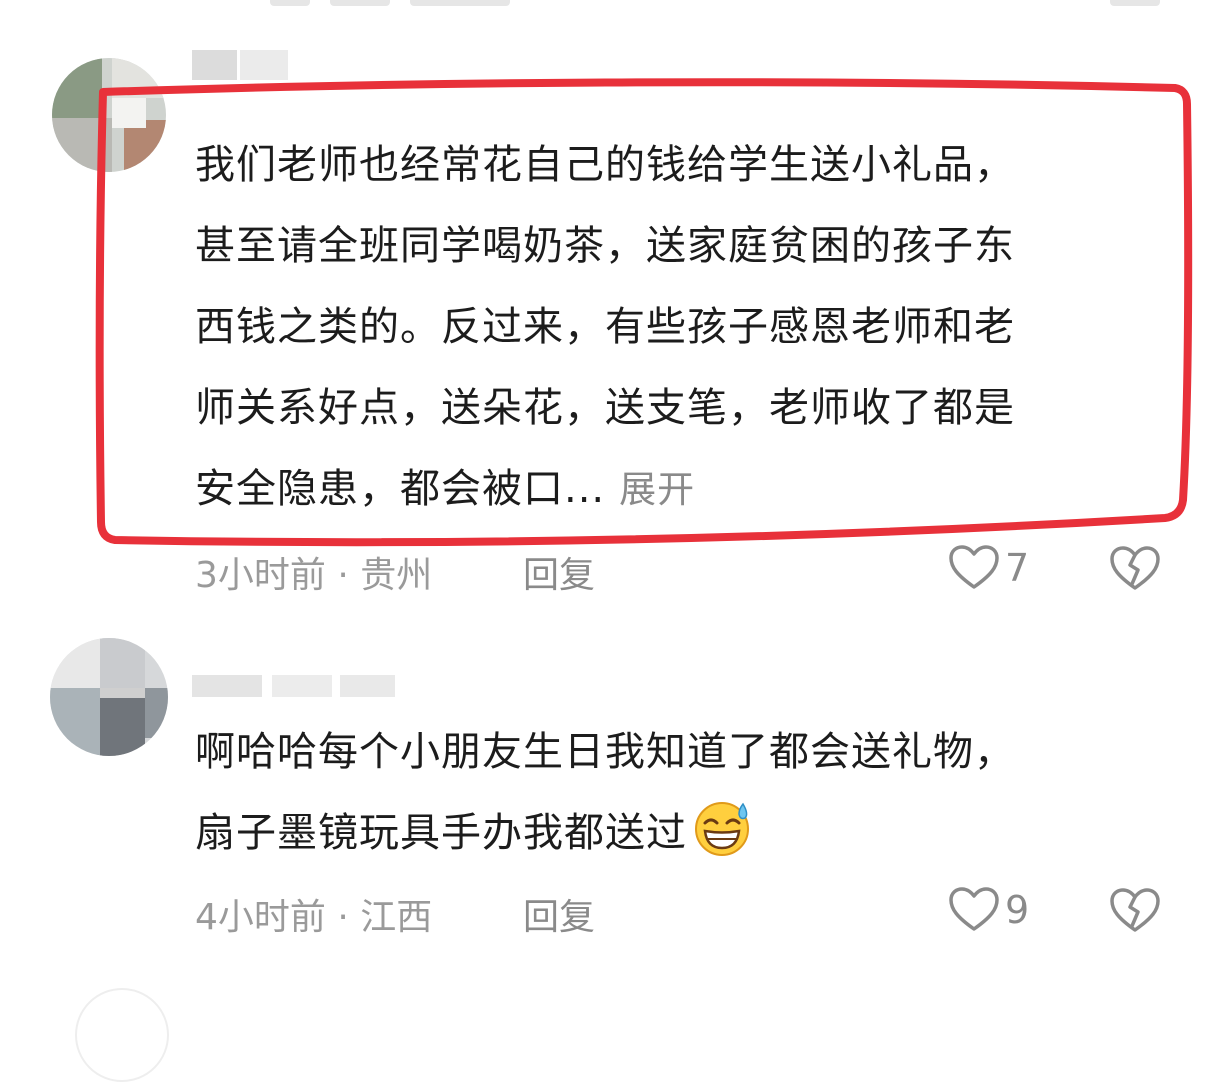 This screenshot has height=1082, width=1224. I want to click on previous-content-clipped, so click(612, 5).